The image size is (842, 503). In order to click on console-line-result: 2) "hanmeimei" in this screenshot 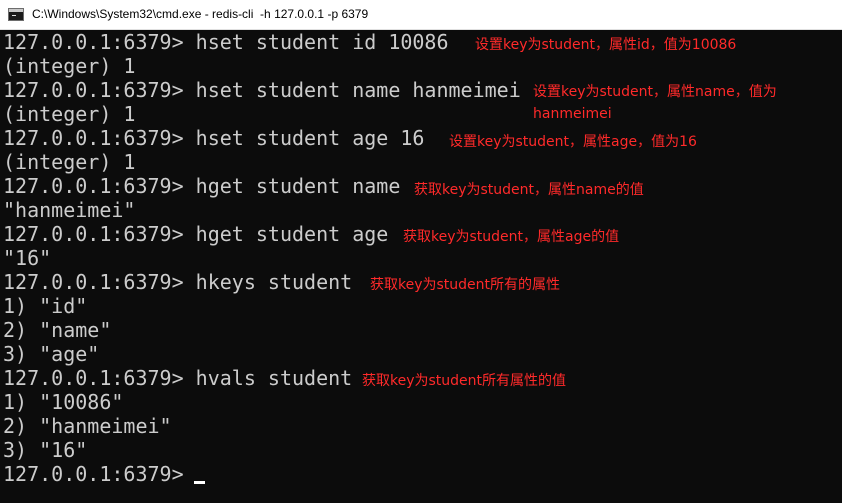, I will do `click(87, 426)`.